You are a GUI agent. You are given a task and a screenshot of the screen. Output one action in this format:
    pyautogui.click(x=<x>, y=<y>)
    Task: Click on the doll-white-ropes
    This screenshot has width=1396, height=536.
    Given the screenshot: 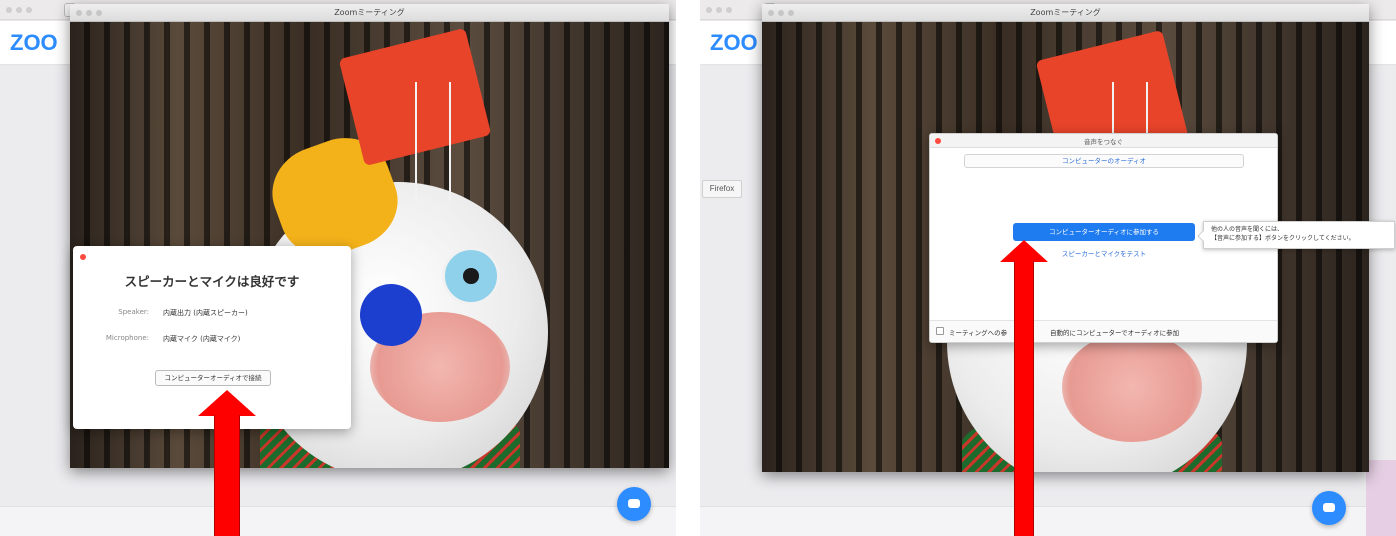 What is the action you would take?
    pyautogui.click(x=433, y=142)
    